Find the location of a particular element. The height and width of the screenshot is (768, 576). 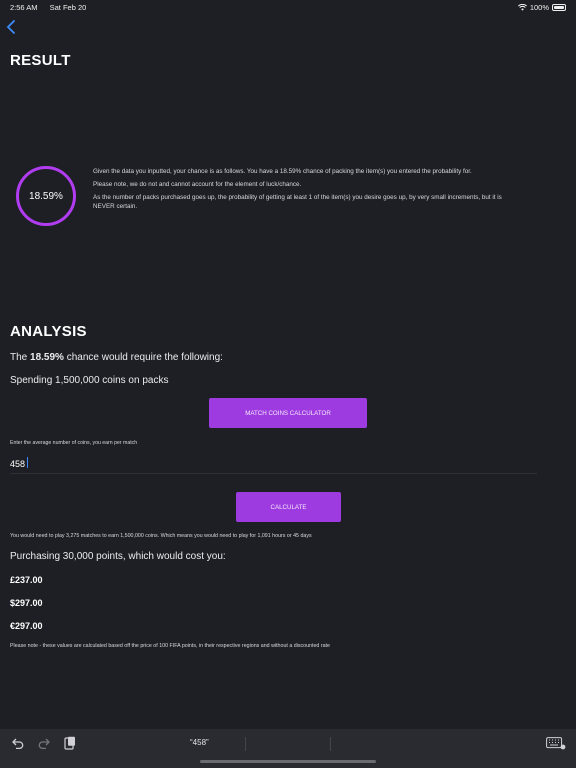

wifi-icon is located at coordinates (522, 7).